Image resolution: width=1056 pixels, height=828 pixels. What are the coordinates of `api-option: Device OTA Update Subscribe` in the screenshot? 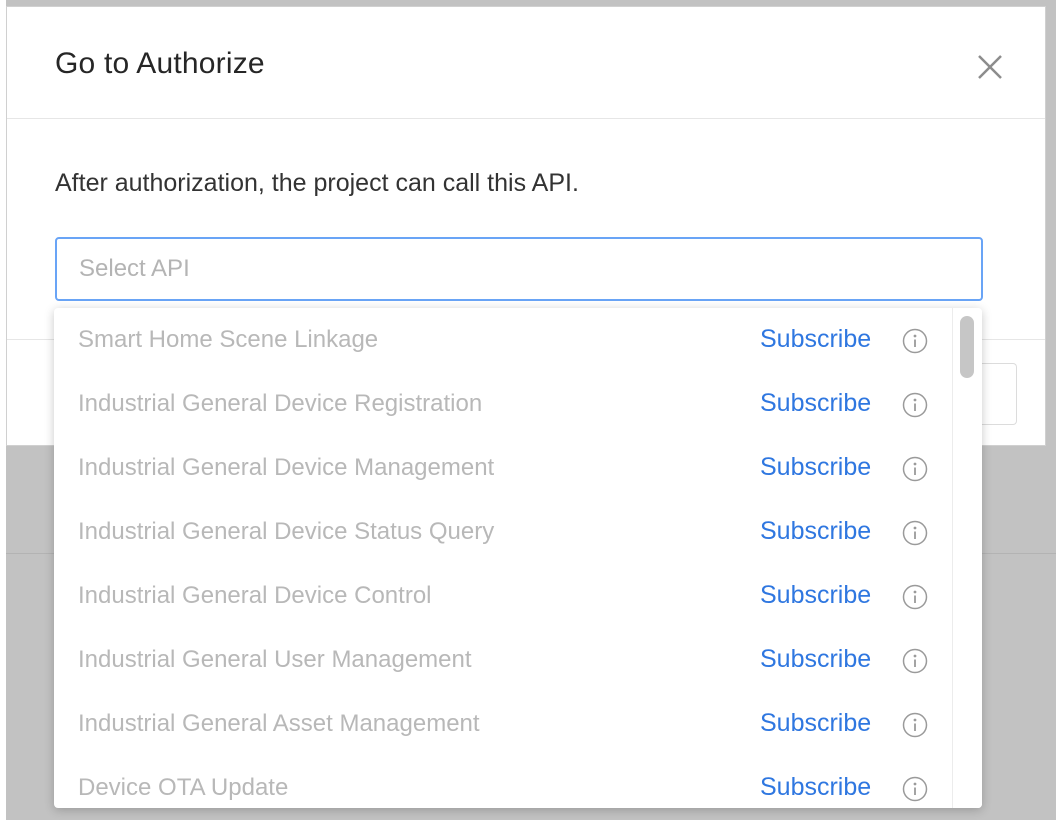 It's located at (504, 782).